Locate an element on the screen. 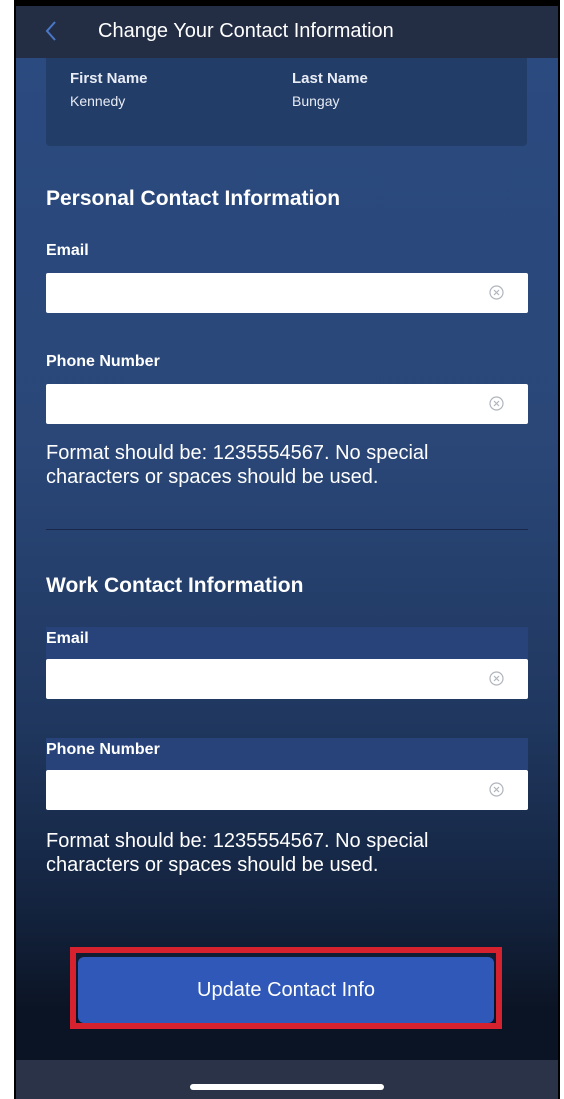 This screenshot has width=564, height=1099. work-phone-input is located at coordinates (271, 789).